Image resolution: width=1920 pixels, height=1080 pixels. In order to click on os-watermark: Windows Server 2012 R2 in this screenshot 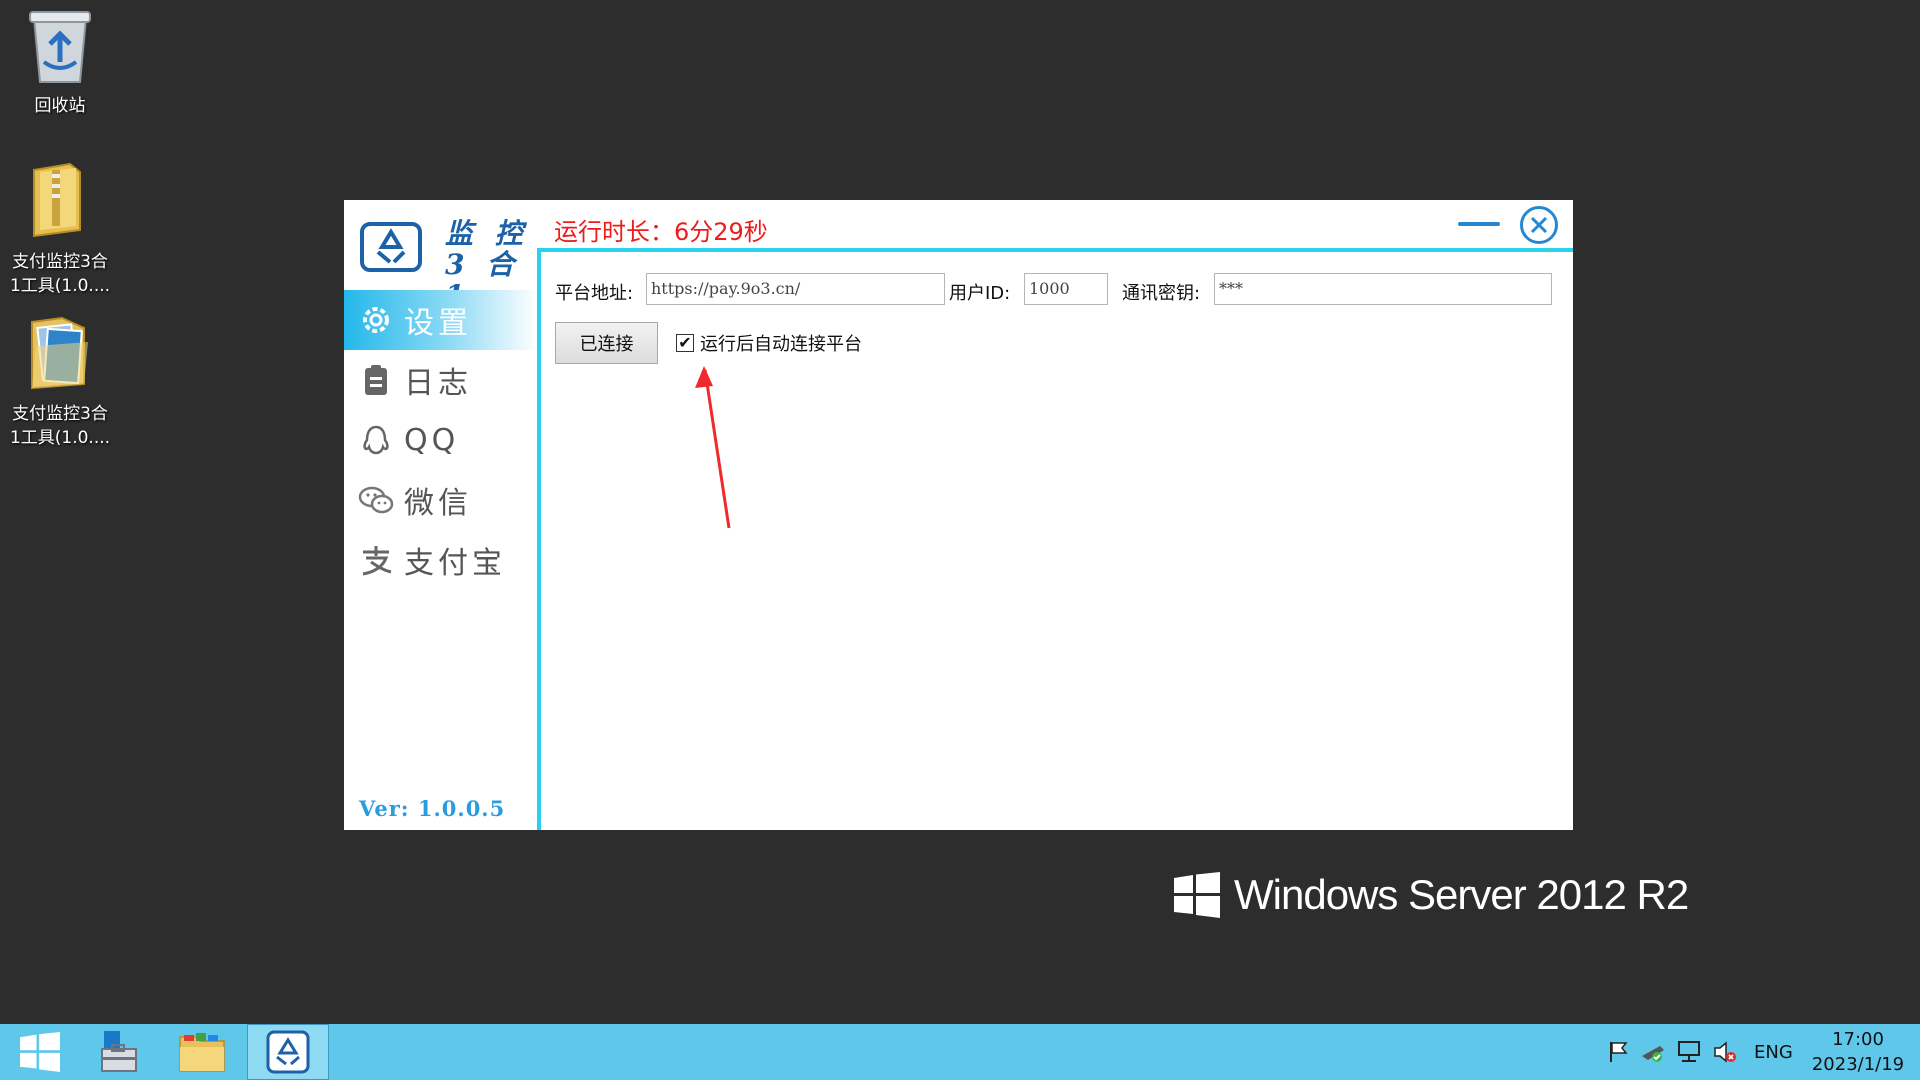, I will do `click(1431, 895)`.